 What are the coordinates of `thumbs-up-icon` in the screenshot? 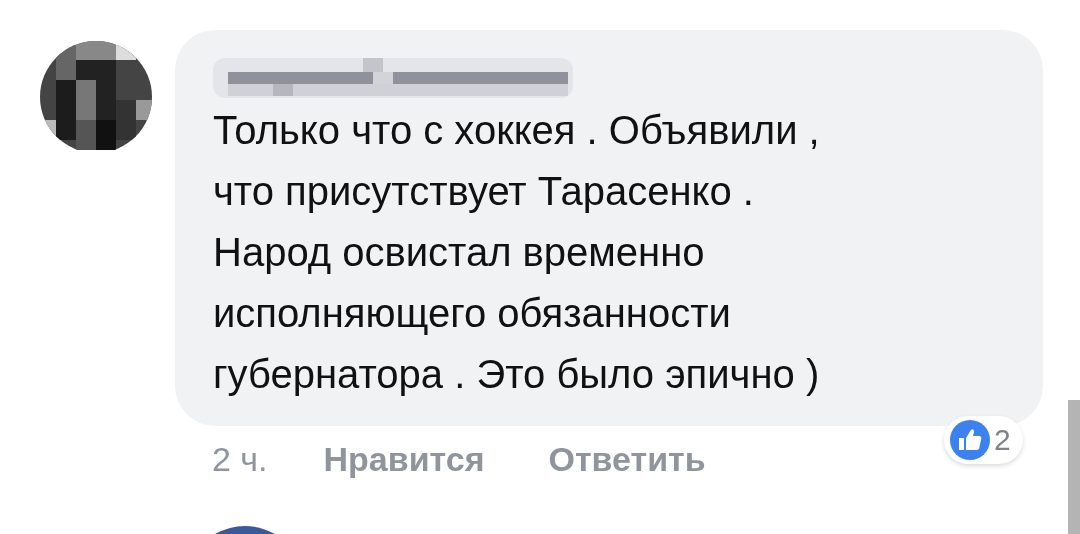 It's located at (970, 440).